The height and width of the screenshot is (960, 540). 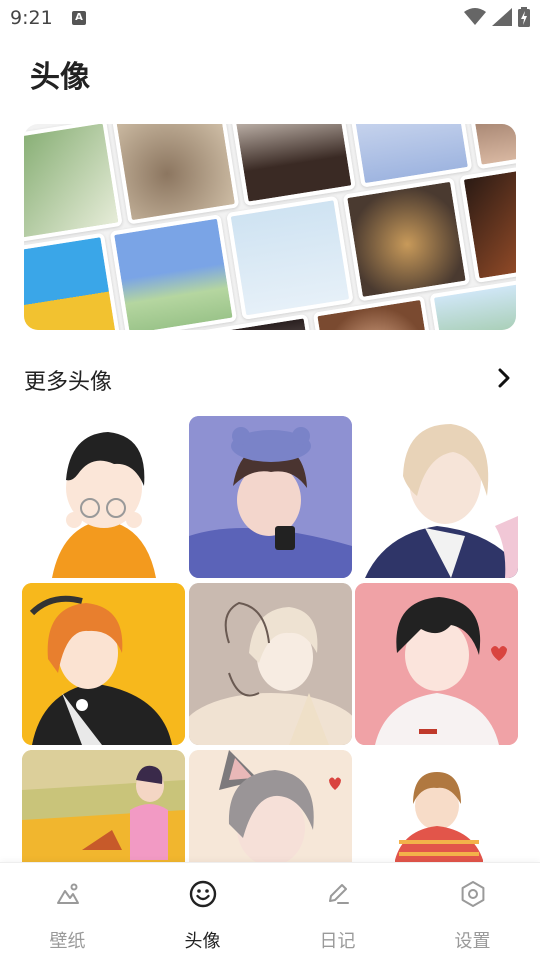 What do you see at coordinates (524, 17) in the screenshot?
I see `battery-charging-icon` at bounding box center [524, 17].